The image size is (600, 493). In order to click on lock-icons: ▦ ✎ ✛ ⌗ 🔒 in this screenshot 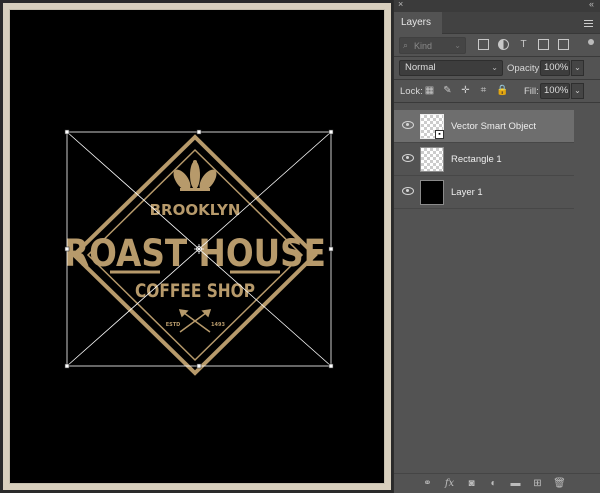, I will do `click(466, 90)`.